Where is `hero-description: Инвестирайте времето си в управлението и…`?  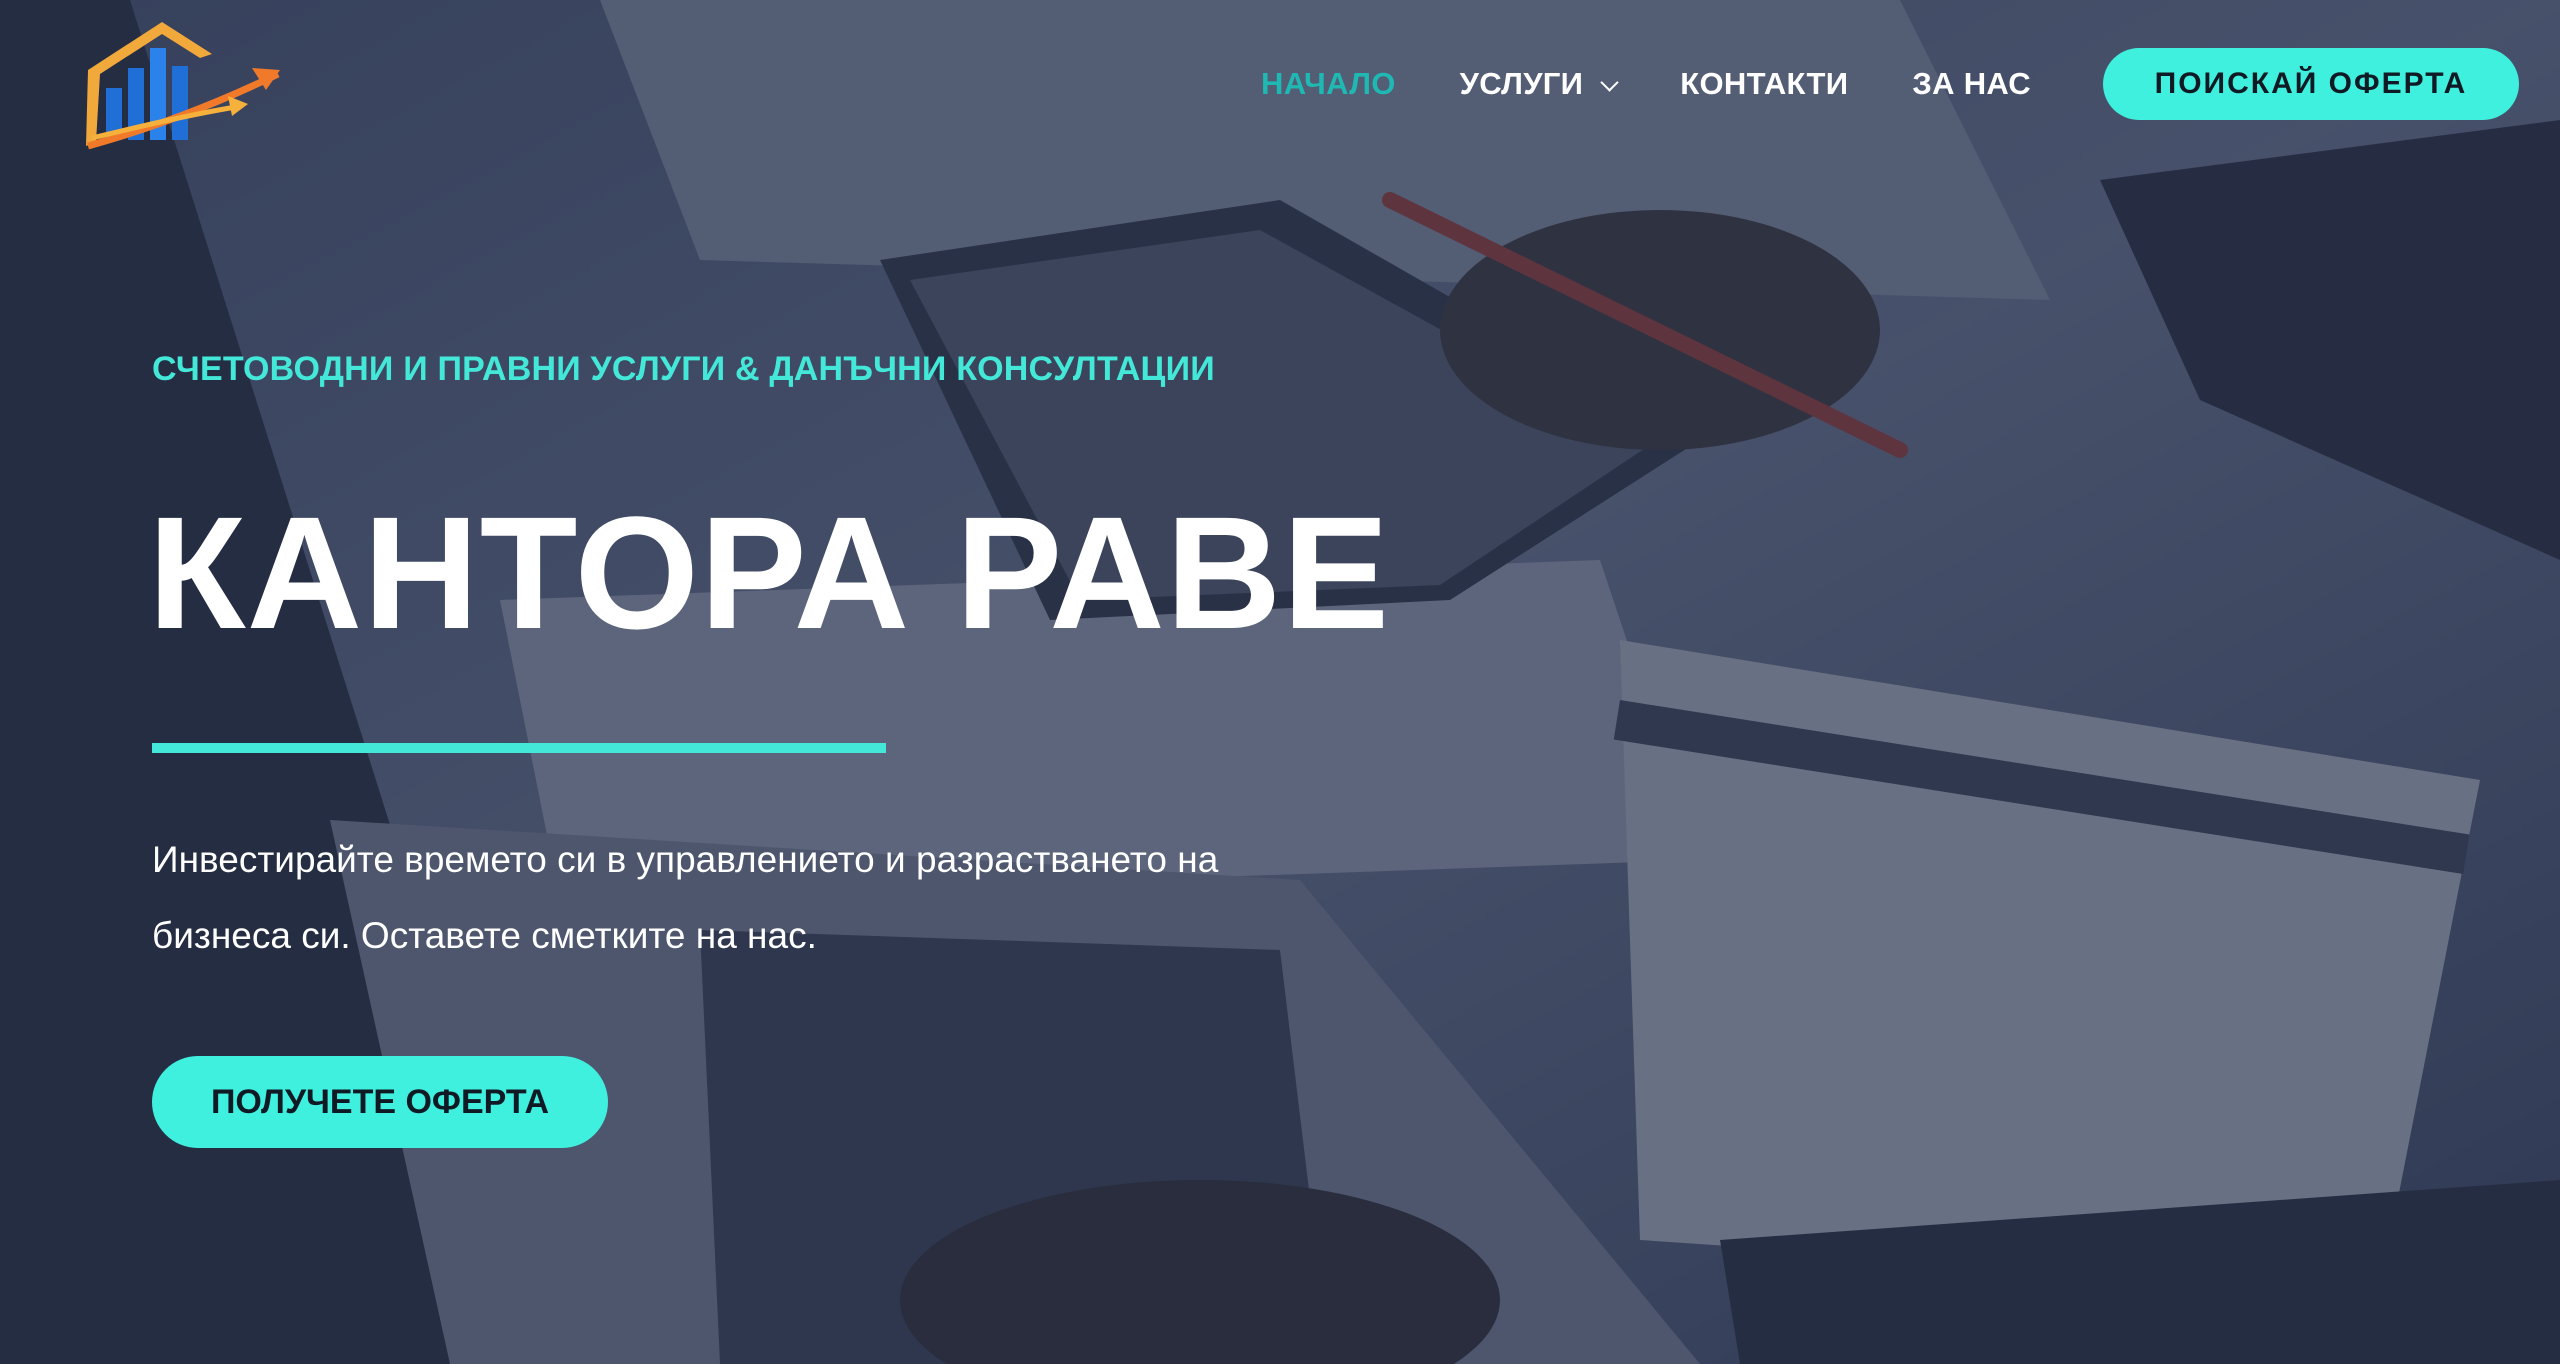 hero-description: Инвестирайте времето си в управлението и… is located at coordinates (772, 898).